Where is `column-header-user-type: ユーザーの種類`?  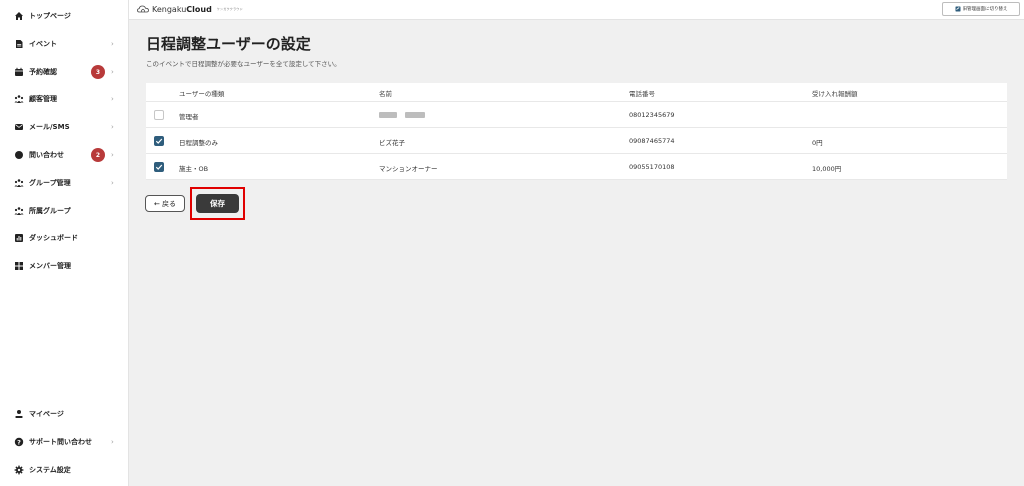 column-header-user-type: ユーザーの種類 is located at coordinates (202, 94).